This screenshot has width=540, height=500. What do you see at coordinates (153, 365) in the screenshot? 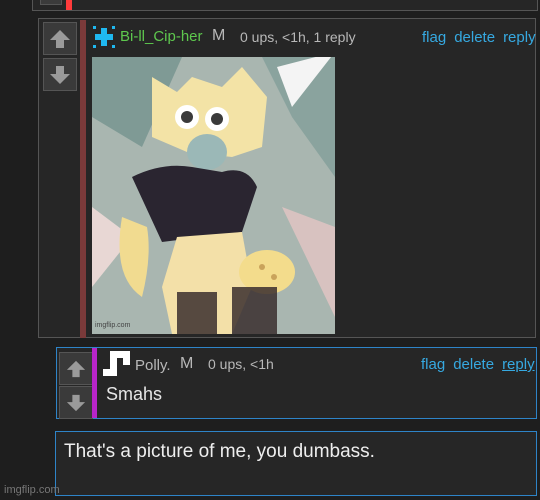
I see `username-link: Polly.` at bounding box center [153, 365].